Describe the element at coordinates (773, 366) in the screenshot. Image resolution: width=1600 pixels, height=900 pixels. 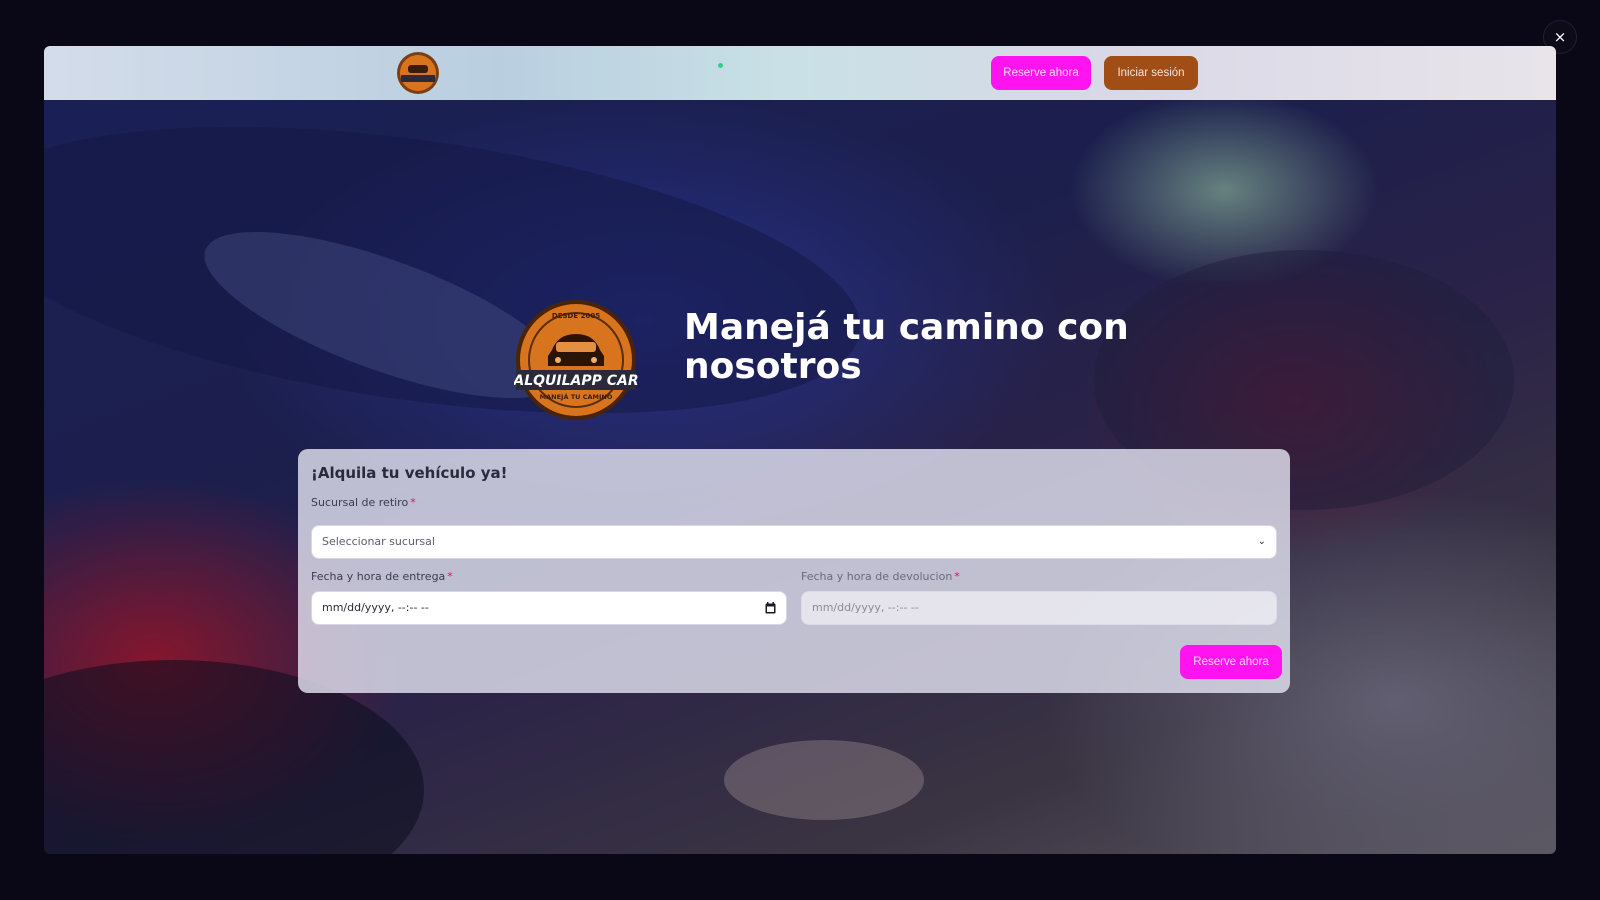
I see `hero-title-line-2: nosotros` at that location.